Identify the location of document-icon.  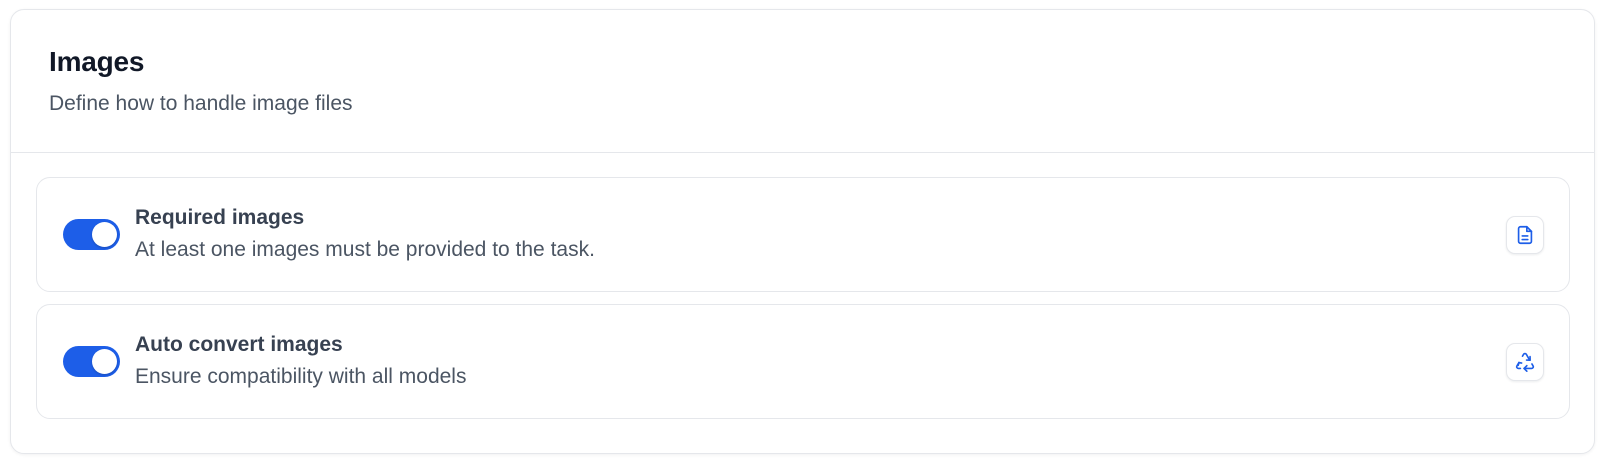
(1525, 235).